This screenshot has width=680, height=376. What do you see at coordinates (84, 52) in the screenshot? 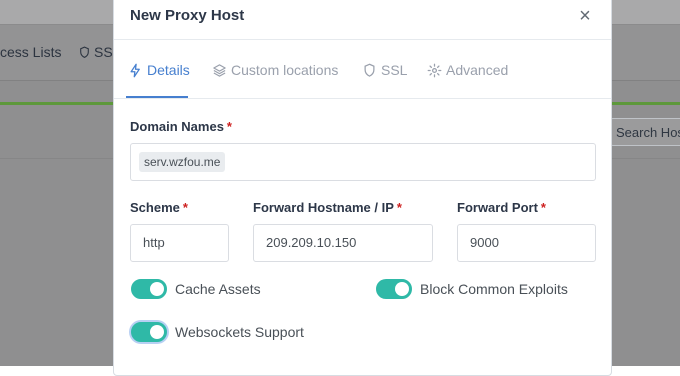
I see `background-shield-icon` at bounding box center [84, 52].